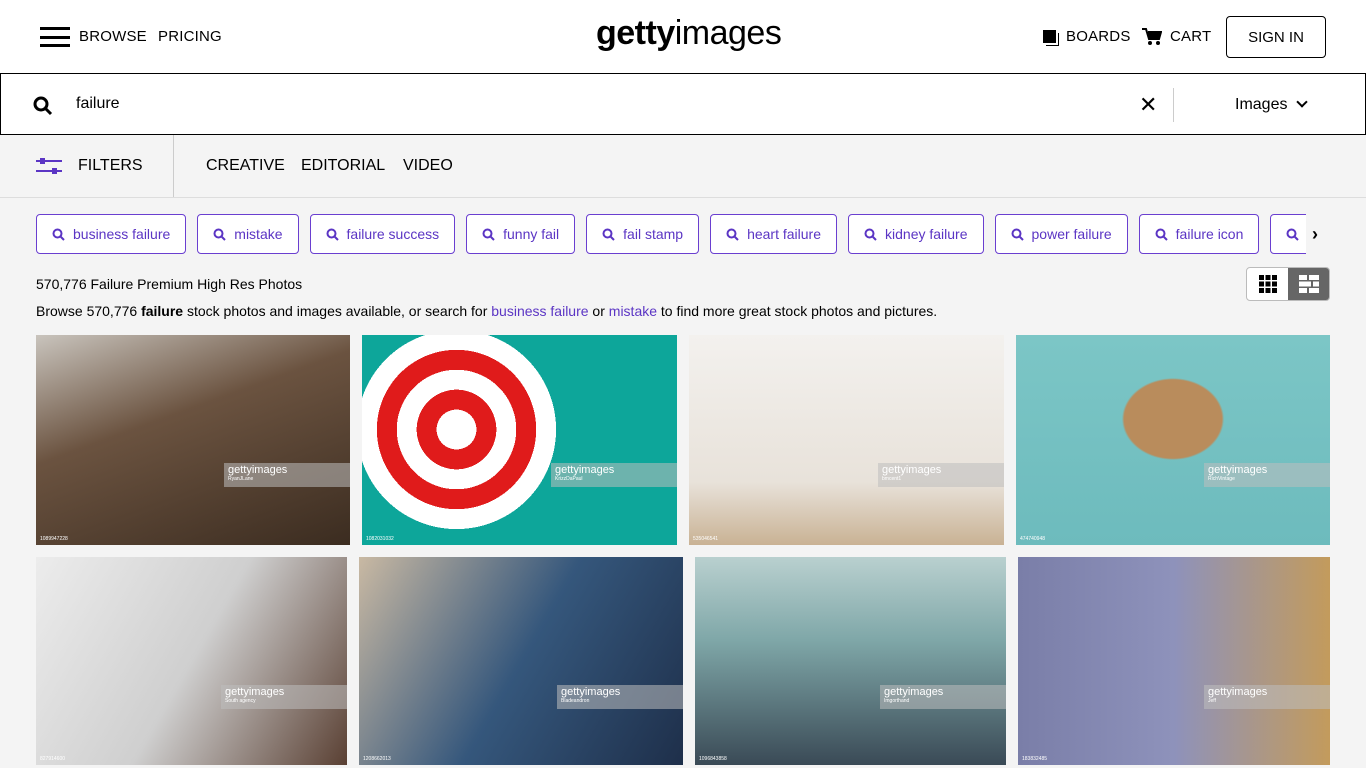 Image resolution: width=1366 pixels, height=768 pixels. Describe the element at coordinates (258, 234) in the screenshot. I see `chip-label: mistake` at that location.